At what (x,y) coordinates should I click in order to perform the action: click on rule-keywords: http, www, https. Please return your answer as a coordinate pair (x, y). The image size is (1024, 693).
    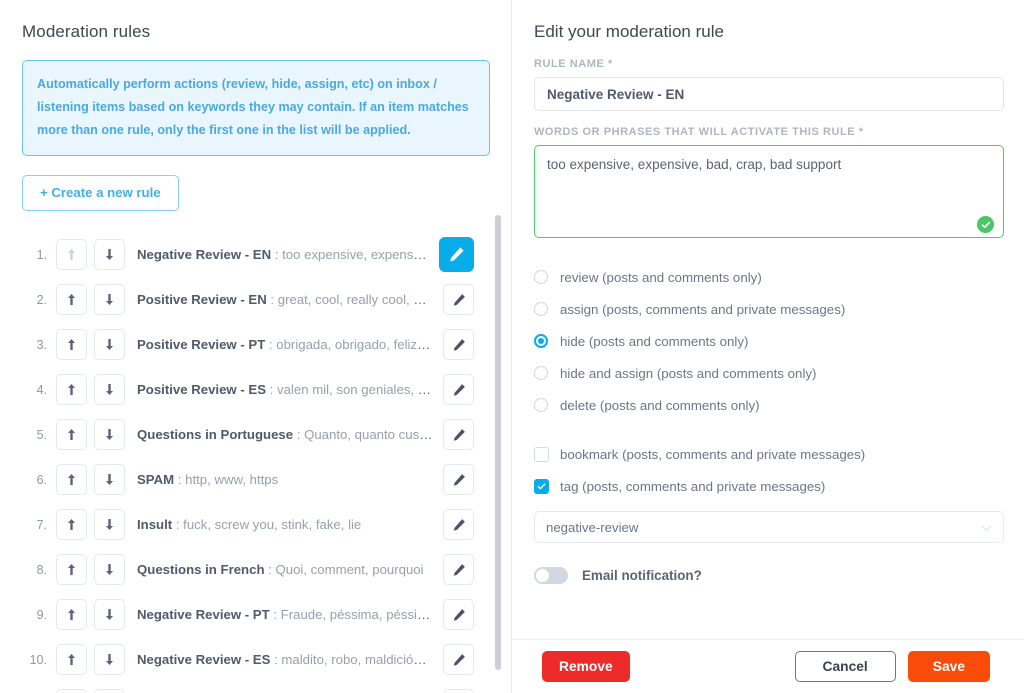
    Looking at the image, I should click on (232, 480).